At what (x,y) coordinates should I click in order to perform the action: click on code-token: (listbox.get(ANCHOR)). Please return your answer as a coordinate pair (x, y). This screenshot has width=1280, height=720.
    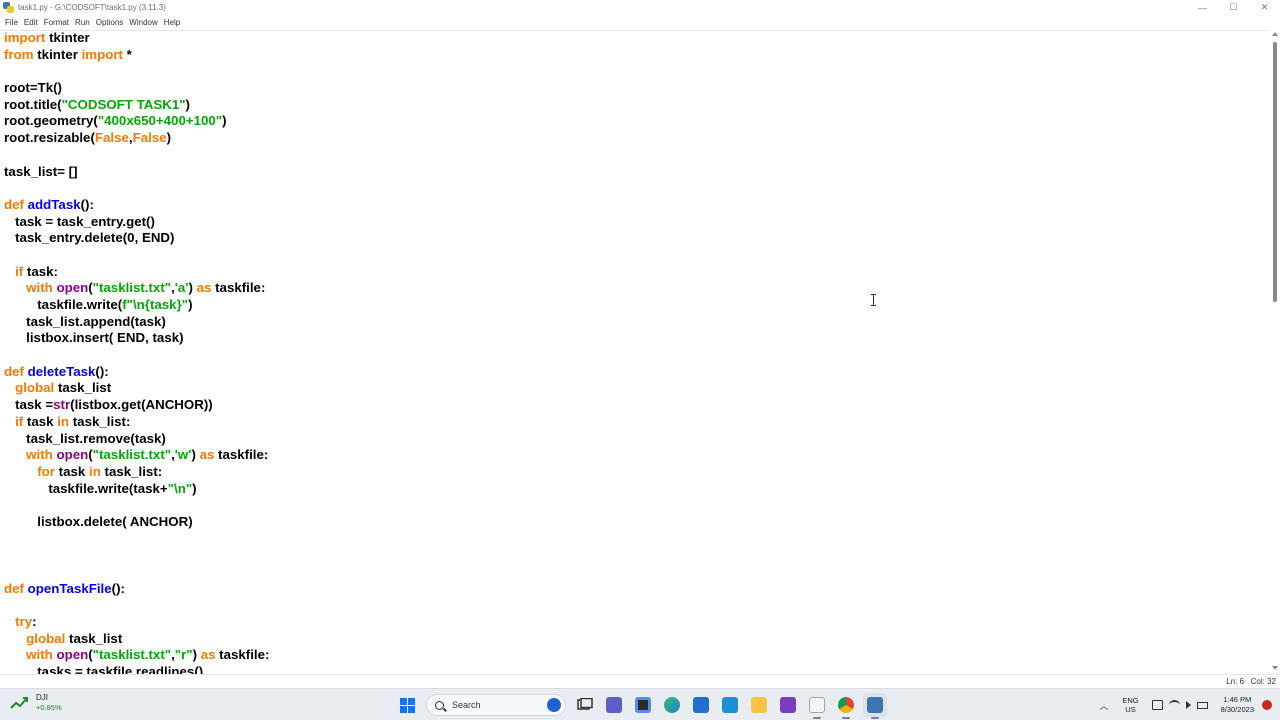
    Looking at the image, I should click on (141, 405).